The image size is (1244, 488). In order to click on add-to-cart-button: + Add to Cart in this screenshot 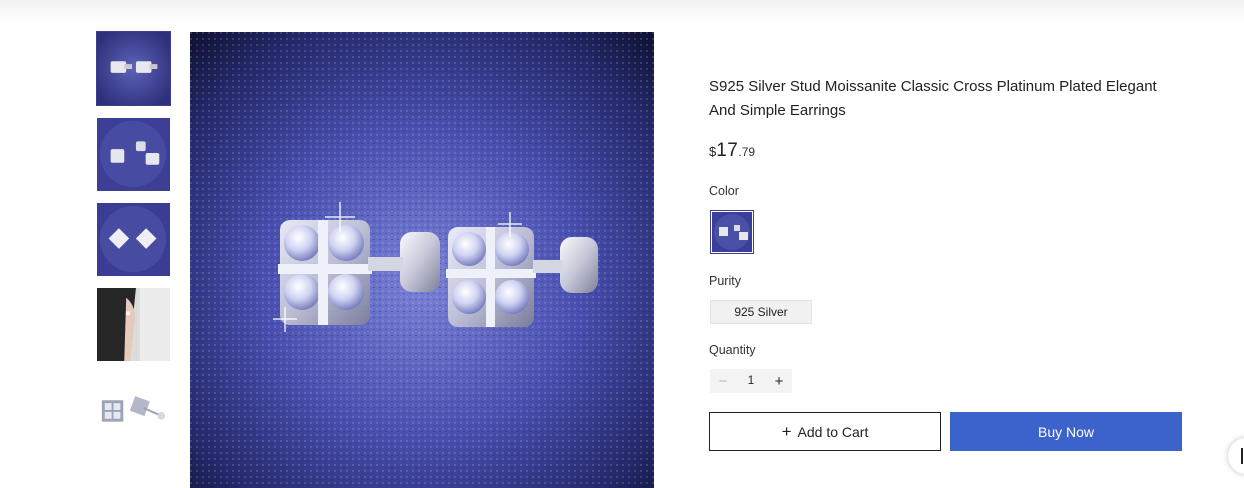, I will do `click(825, 431)`.